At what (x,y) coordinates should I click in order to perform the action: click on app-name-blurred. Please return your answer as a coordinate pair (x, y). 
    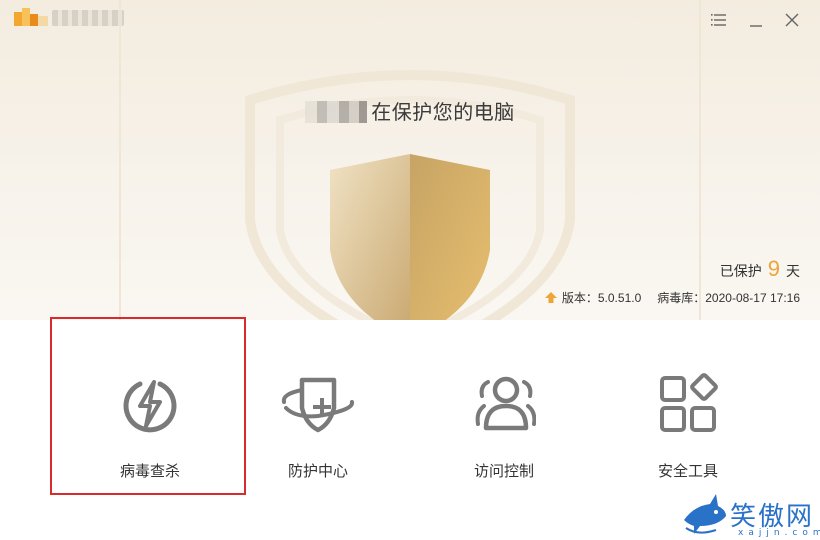
    Looking at the image, I should click on (88, 18).